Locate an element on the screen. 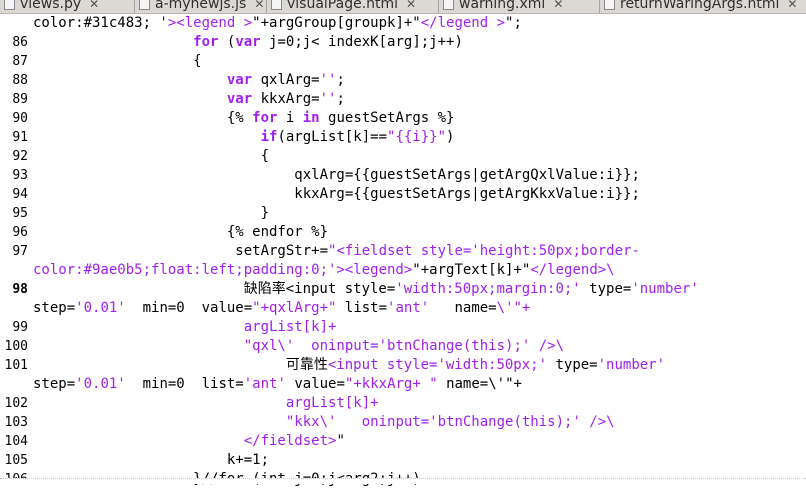 The image size is (806, 489). tab-a-mynewjs-js: a-mynewjs.js ✕ is located at coordinates (201, 6).